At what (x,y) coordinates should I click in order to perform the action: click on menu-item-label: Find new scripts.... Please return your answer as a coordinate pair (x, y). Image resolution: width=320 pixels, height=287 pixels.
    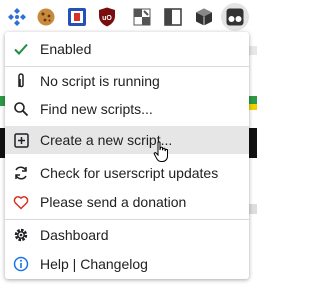
    Looking at the image, I should click on (96, 109).